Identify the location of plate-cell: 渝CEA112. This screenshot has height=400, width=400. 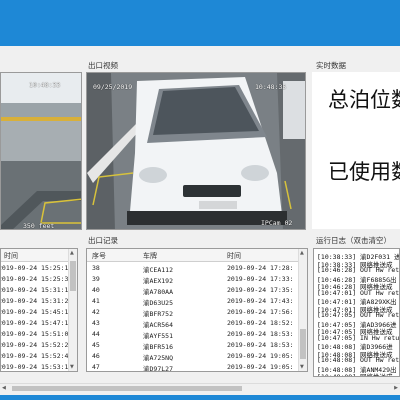
(158, 270).